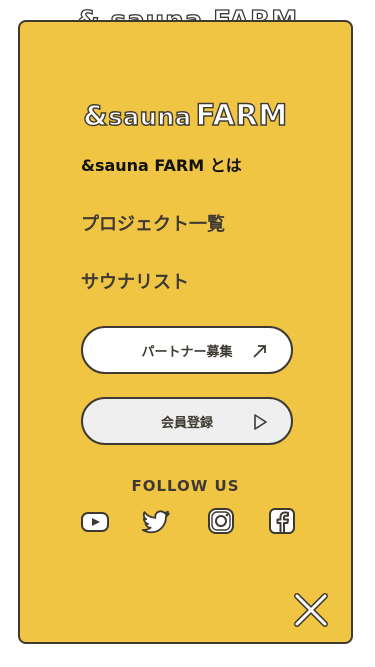  I want to click on logo-sauna: sauna, so click(150, 116).